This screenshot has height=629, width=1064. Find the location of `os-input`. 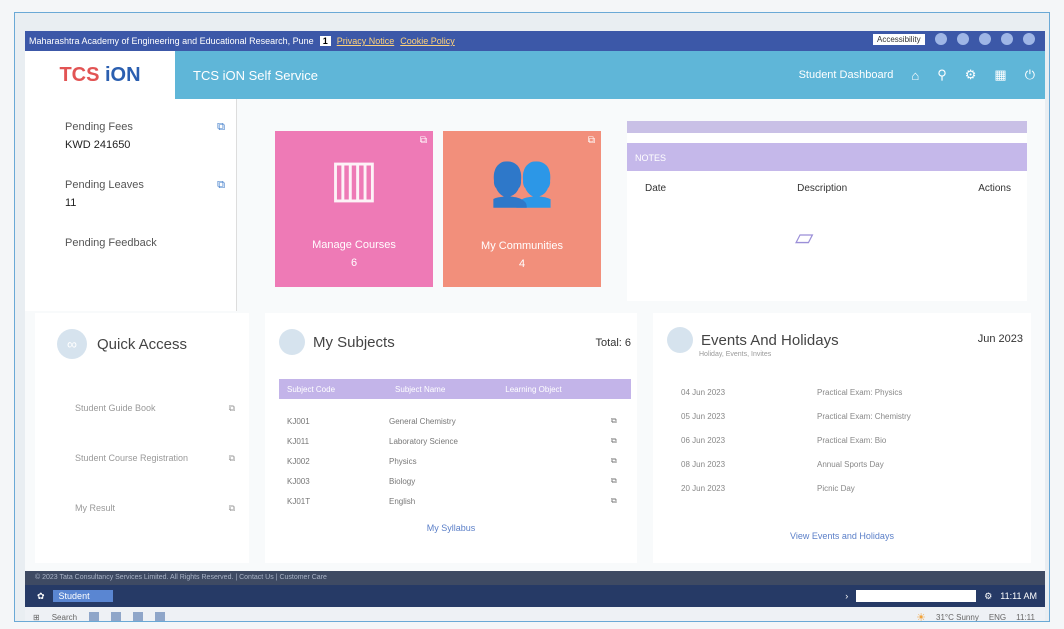

os-input is located at coordinates (916, 596).